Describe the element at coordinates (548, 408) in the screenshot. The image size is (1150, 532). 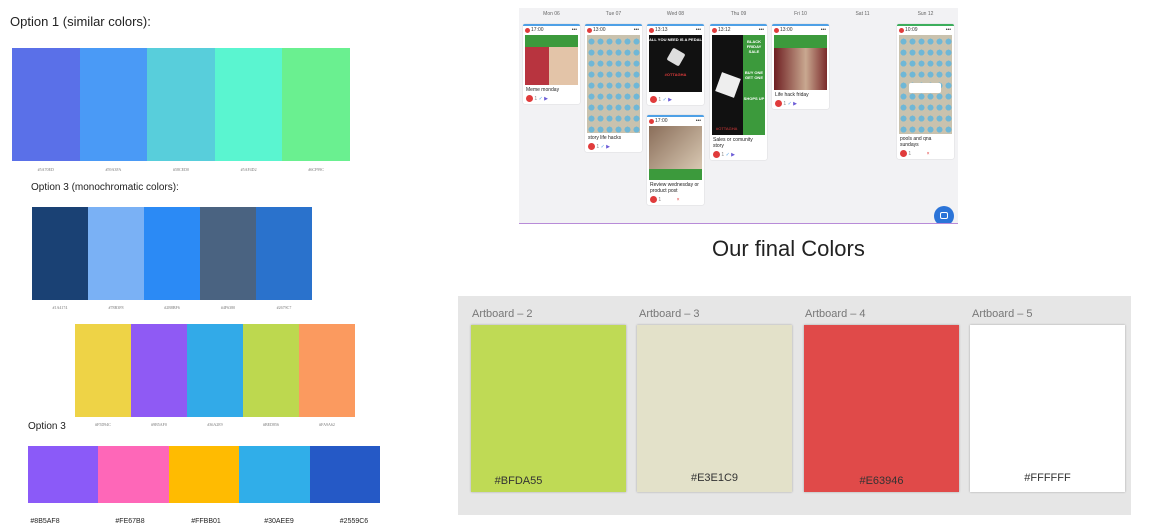
I see `artboard-2-swatch: #BFDA55` at that location.